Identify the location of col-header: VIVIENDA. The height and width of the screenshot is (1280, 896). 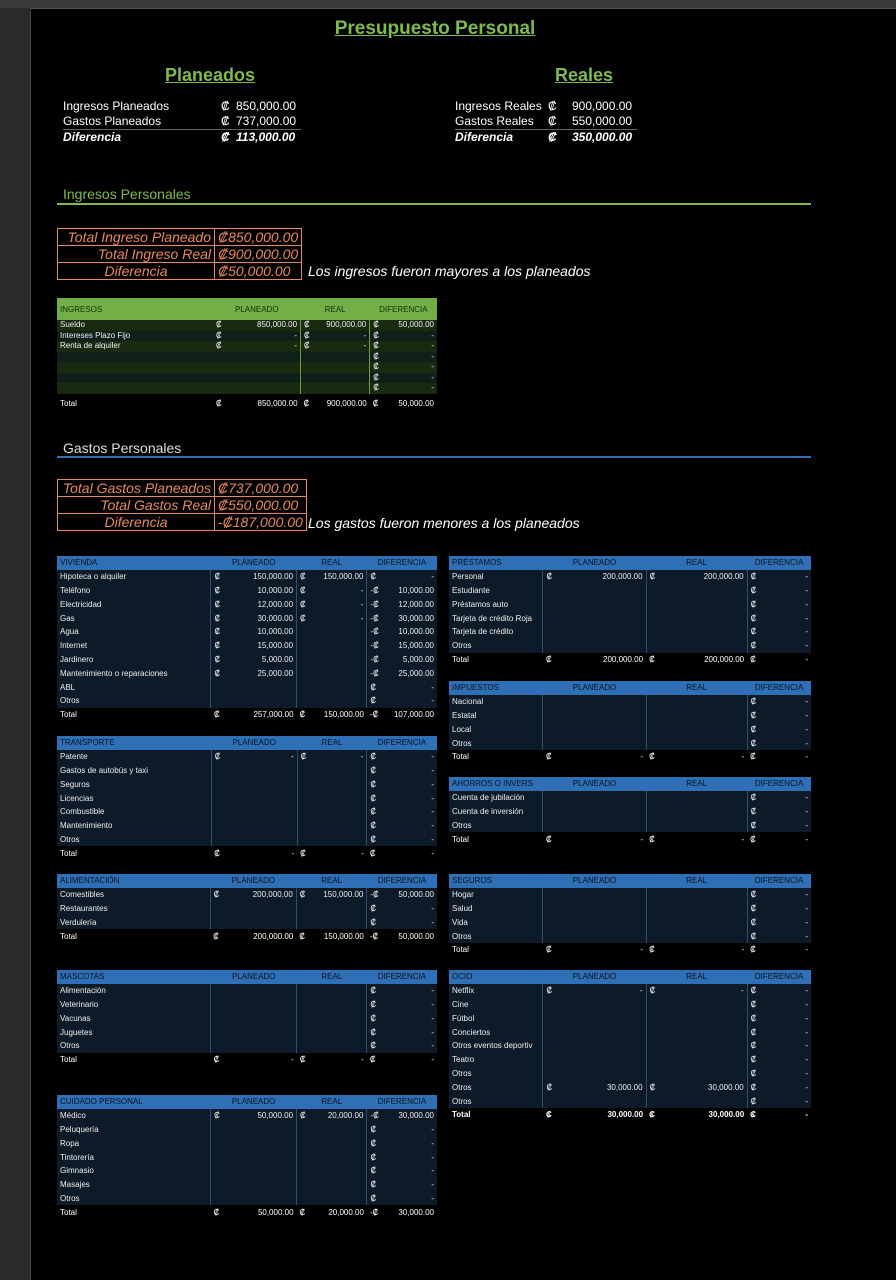
(134, 563).